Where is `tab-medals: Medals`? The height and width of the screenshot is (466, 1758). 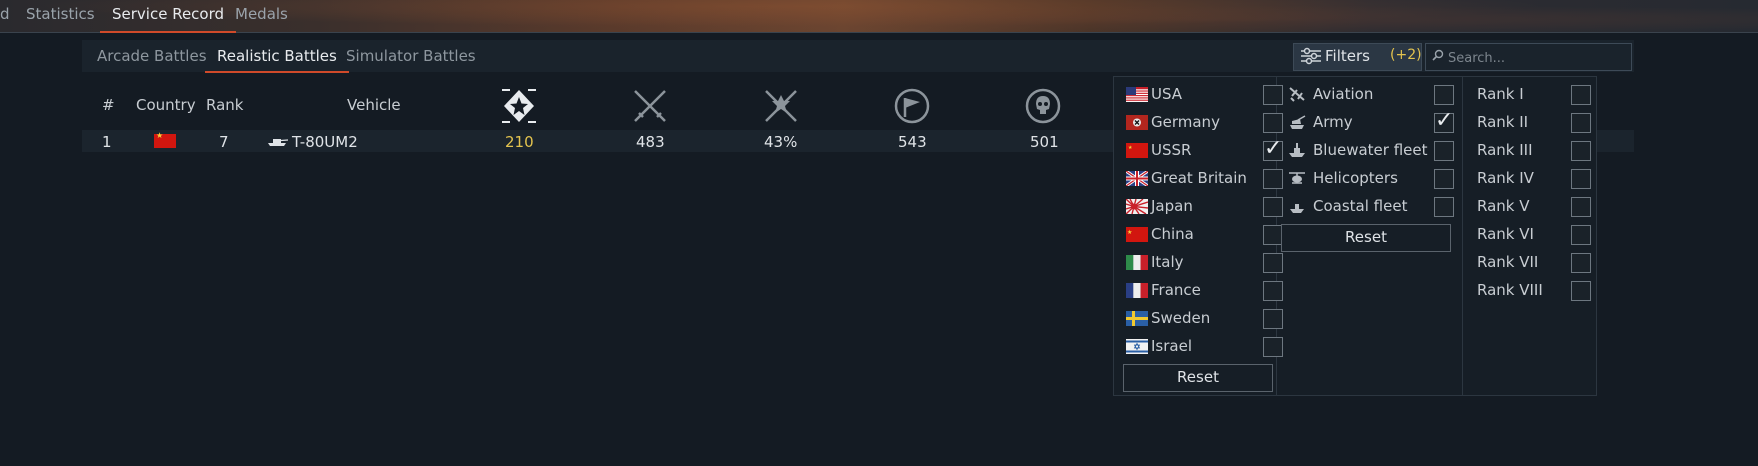
tab-medals: Medals is located at coordinates (261, 16).